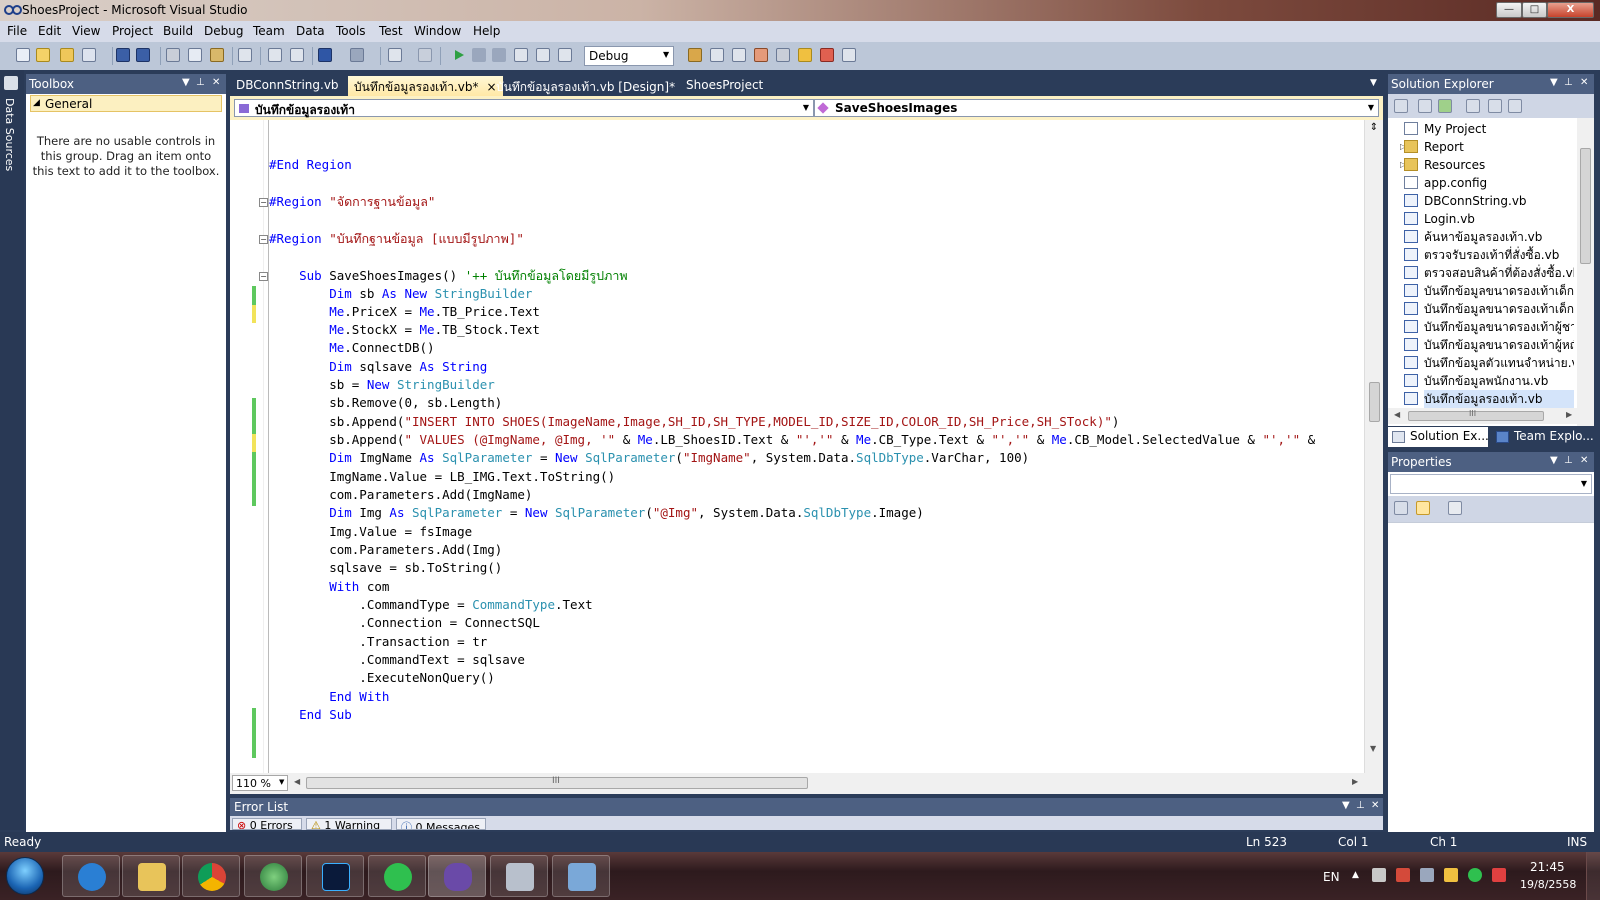  Describe the element at coordinates (260, 783) in the screenshot. I see `zoom-dropdown: 110 % ▼` at that location.